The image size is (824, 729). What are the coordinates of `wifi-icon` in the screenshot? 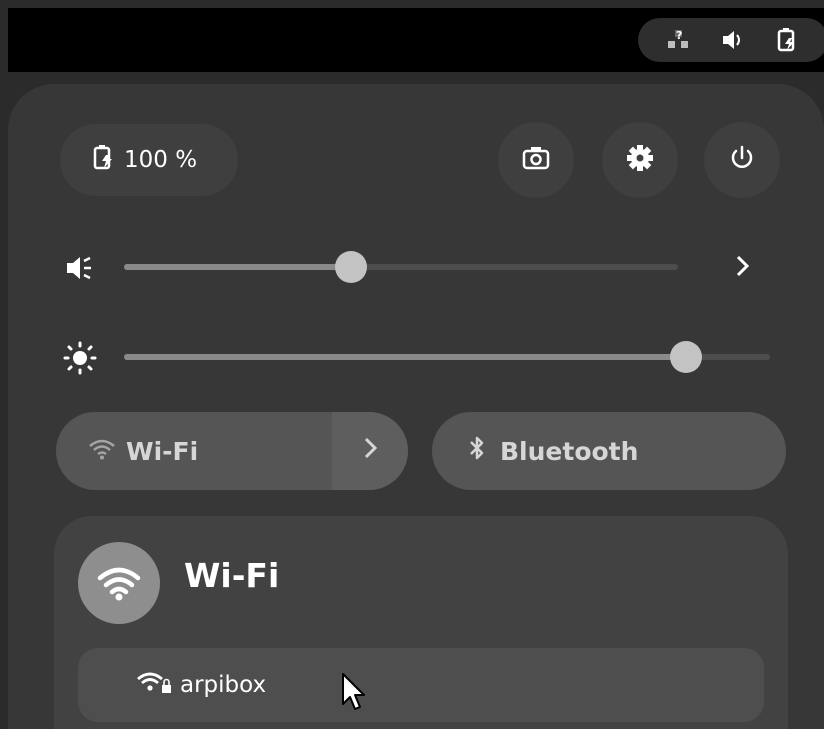 It's located at (102, 451).